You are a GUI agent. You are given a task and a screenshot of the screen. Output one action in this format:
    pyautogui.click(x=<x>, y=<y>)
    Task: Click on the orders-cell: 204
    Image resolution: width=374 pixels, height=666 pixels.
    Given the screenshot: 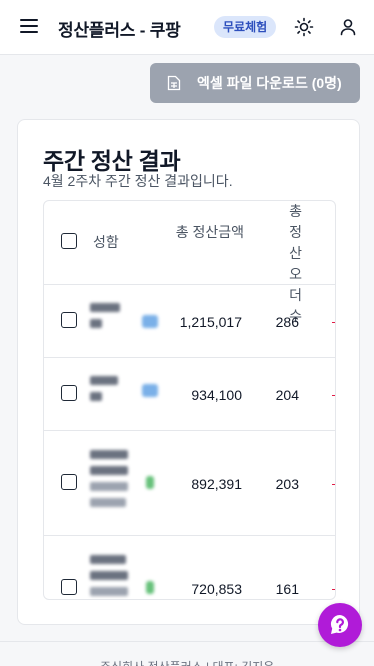 What is the action you would take?
    pyautogui.click(x=287, y=395)
    